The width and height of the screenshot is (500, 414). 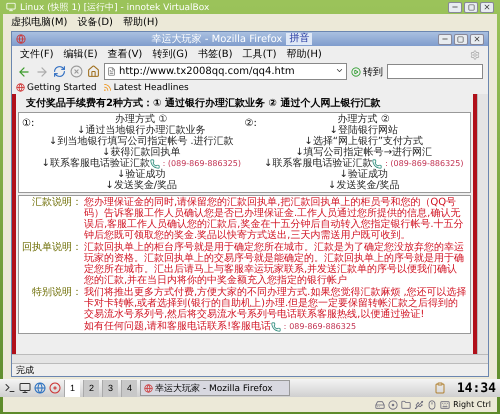 What do you see at coordinates (111, 71) in the screenshot?
I see `page-icon` at bounding box center [111, 71].